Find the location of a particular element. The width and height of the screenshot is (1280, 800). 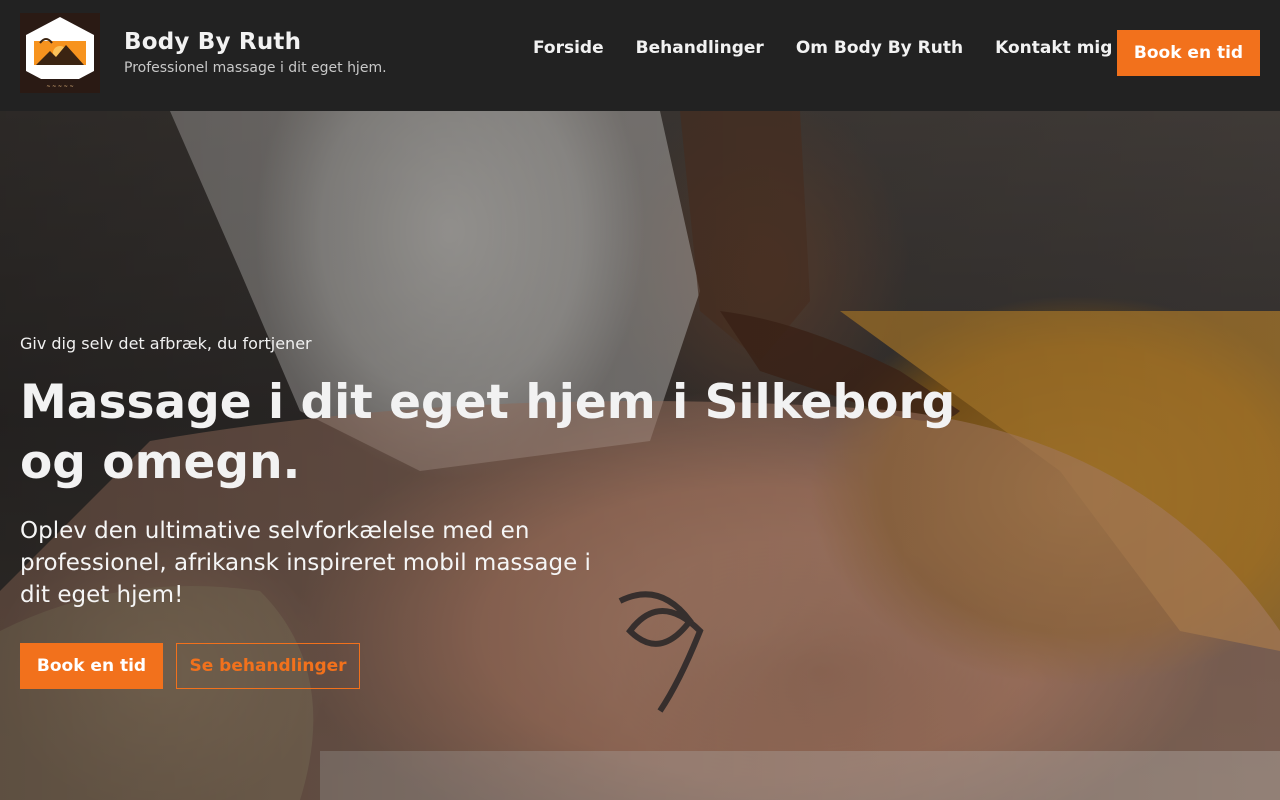

see-treatments-button: Se behandlinger is located at coordinates (268, 666).